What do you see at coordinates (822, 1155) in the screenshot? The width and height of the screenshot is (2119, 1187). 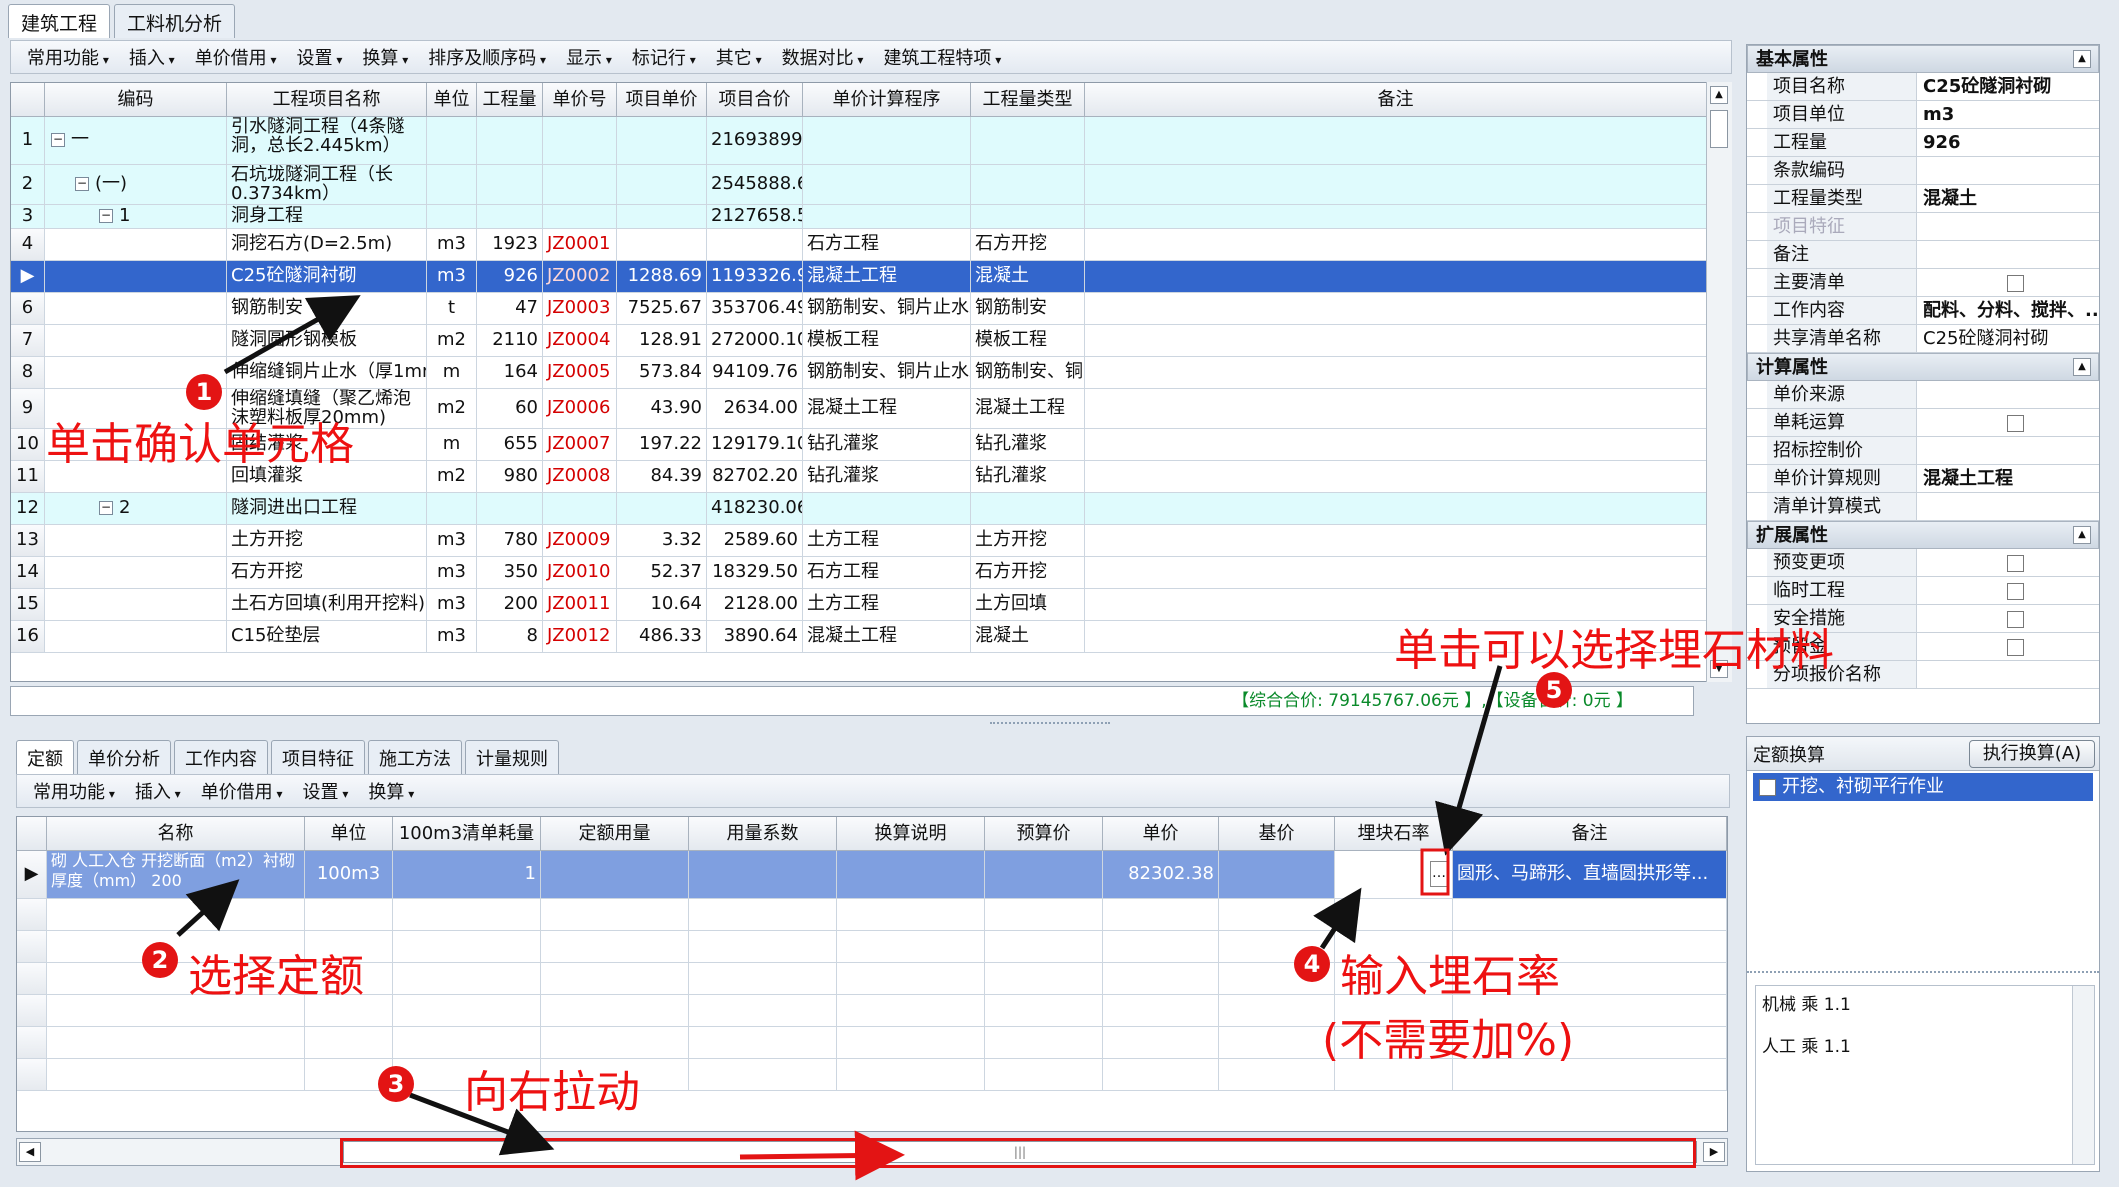 I see `arrow-3-red` at bounding box center [822, 1155].